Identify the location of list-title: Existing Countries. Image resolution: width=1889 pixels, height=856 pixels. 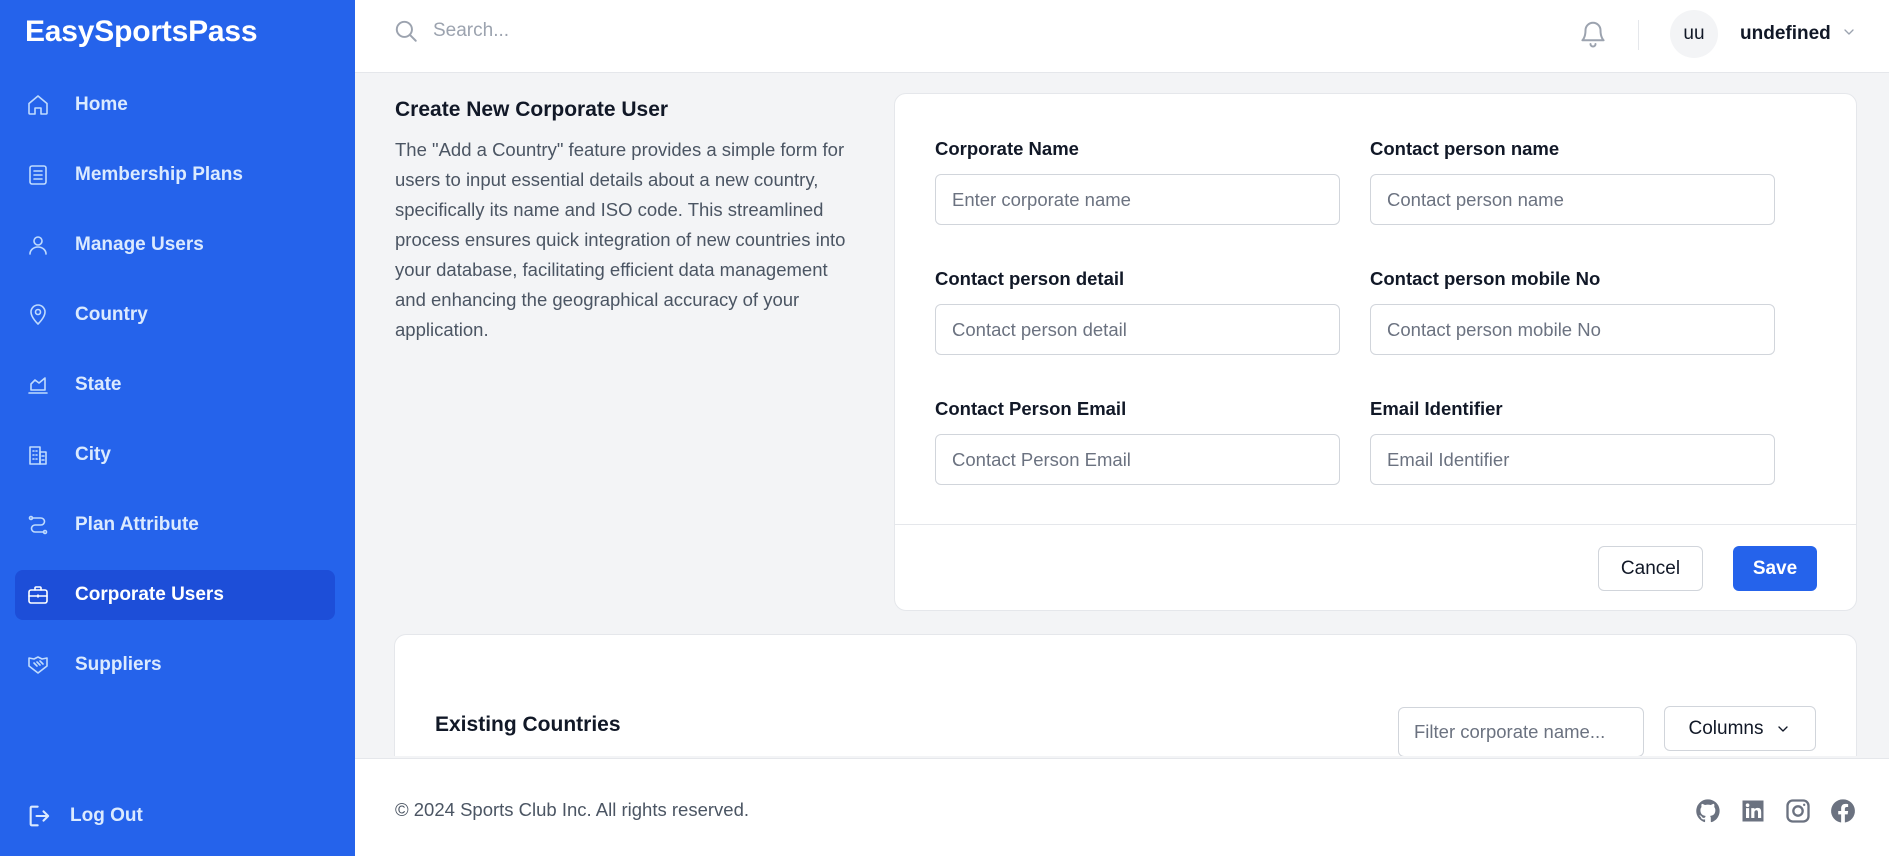
(528, 724).